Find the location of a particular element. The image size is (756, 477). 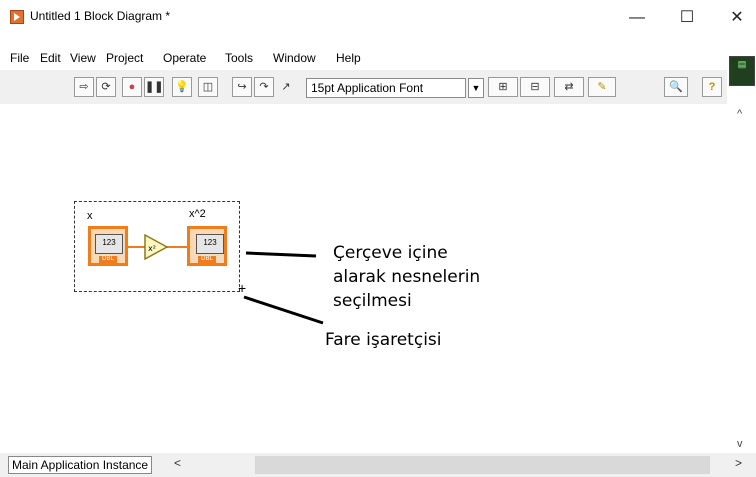

scroll-right-arrow-icon: > is located at coordinates (738, 463).